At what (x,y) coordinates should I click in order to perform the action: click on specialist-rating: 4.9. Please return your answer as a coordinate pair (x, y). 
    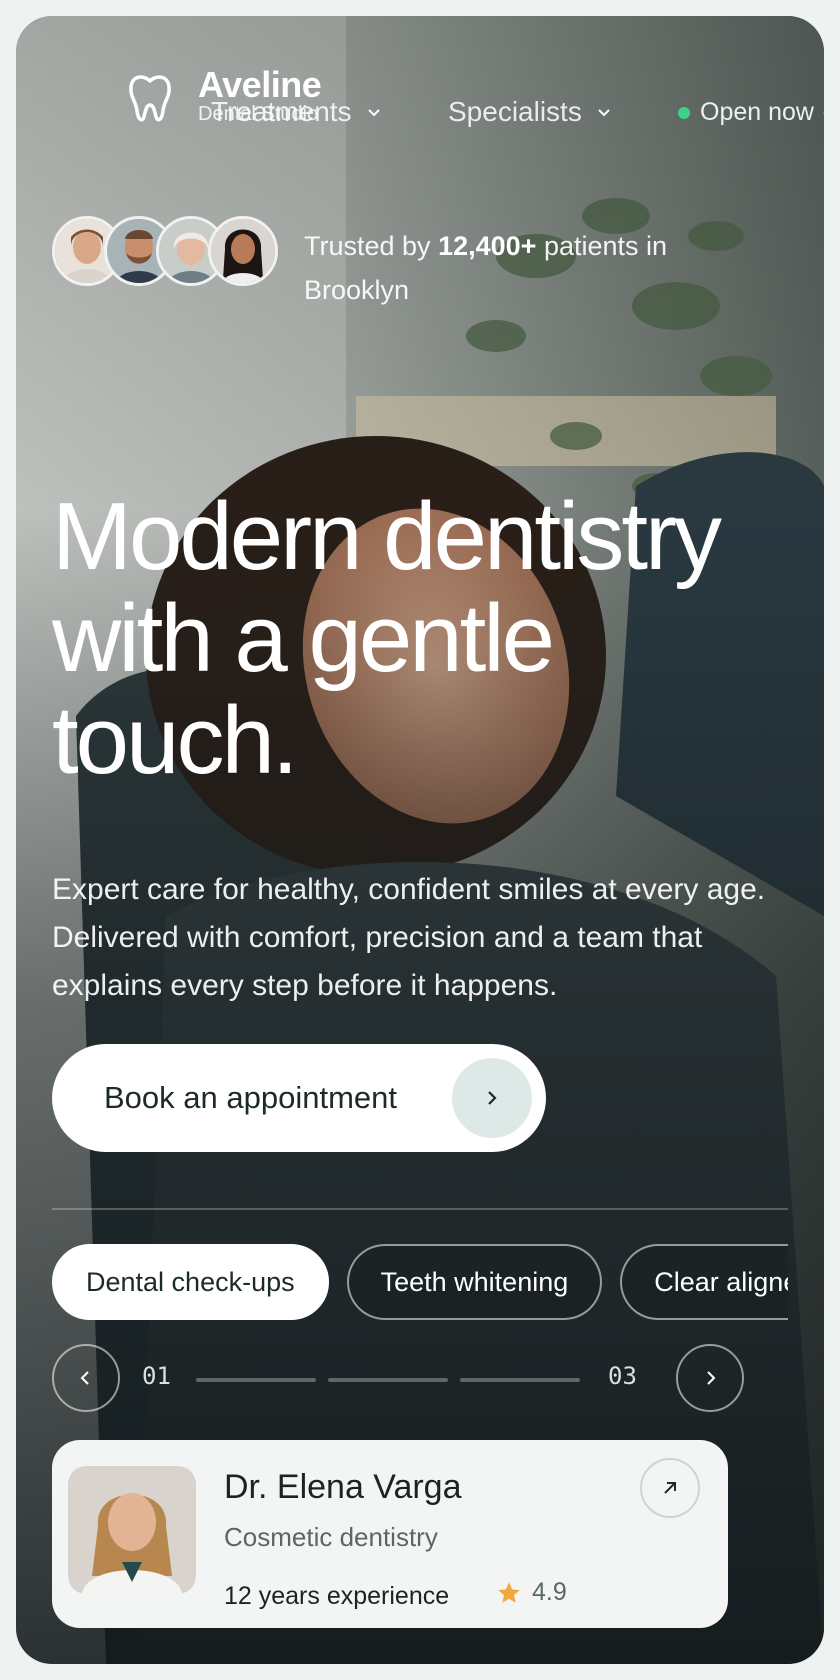
    Looking at the image, I should click on (531, 1592).